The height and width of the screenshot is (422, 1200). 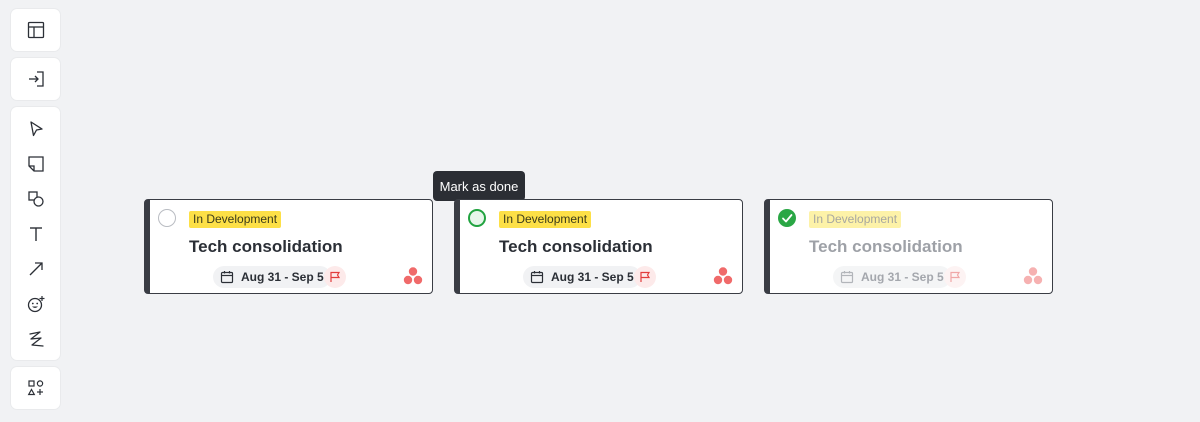 I want to click on import-icon, so click(x=36, y=79).